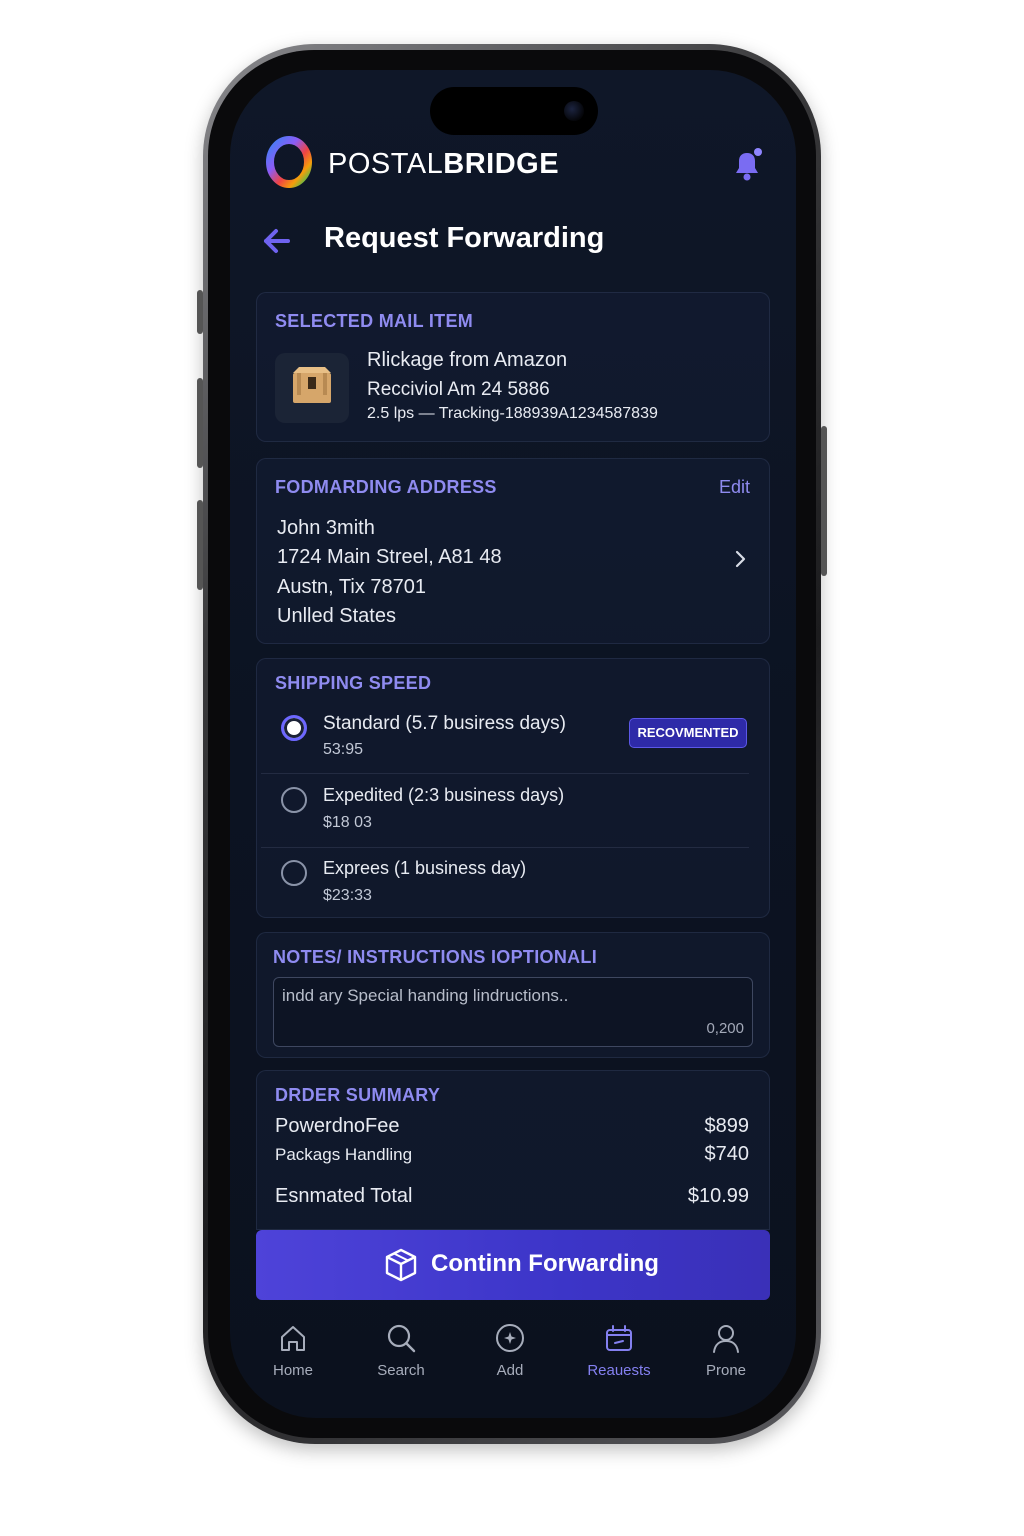 The height and width of the screenshot is (1536, 1024). What do you see at coordinates (747, 164) in the screenshot?
I see `bell-icon` at bounding box center [747, 164].